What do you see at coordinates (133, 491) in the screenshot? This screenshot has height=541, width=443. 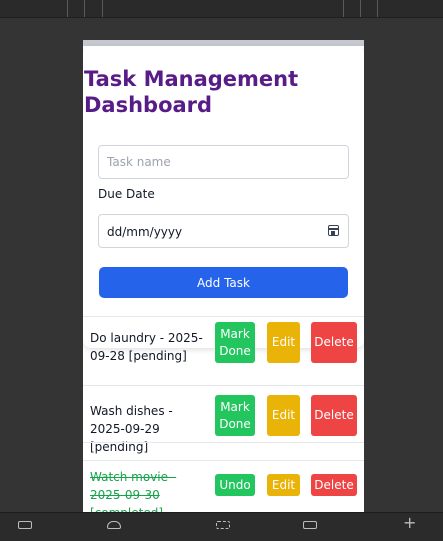 I see `task-label: Watch movie - 2025-09-30 [completed]` at bounding box center [133, 491].